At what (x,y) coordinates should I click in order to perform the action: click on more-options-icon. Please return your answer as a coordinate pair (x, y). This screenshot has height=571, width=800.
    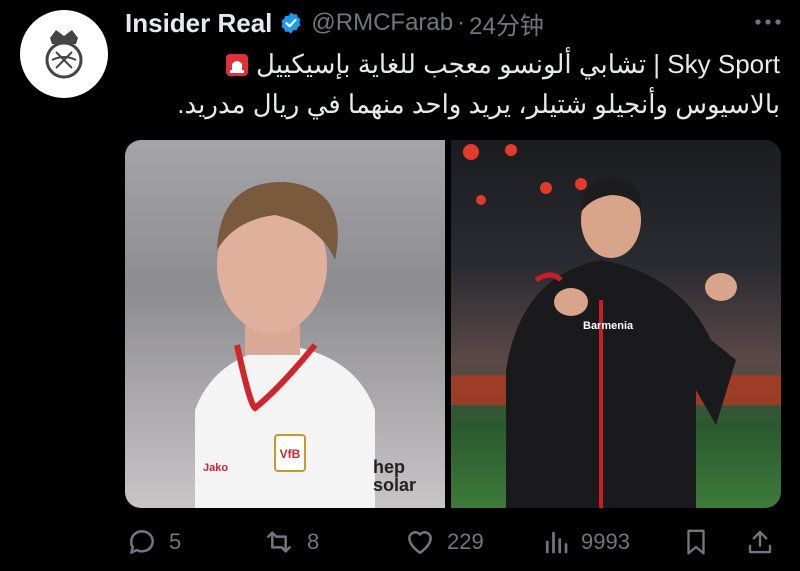
    Looking at the image, I should click on (768, 22).